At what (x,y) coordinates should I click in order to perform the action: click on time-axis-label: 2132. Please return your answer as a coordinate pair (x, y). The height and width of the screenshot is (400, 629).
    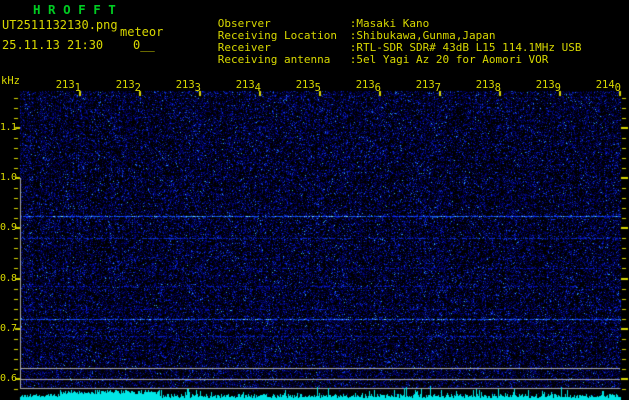
    Looking at the image, I should click on (126, 86).